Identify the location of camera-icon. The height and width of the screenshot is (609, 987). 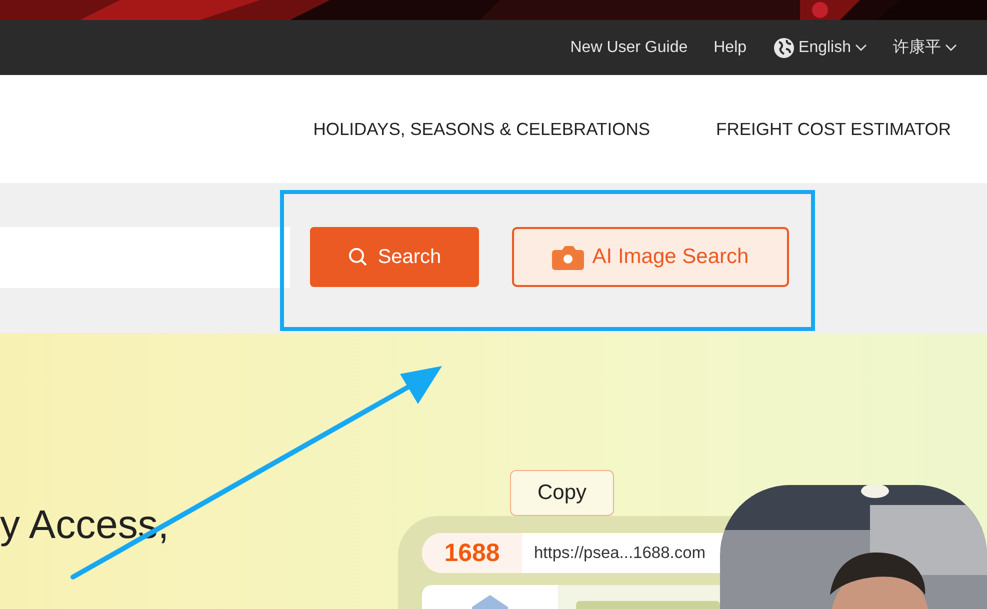
(568, 257).